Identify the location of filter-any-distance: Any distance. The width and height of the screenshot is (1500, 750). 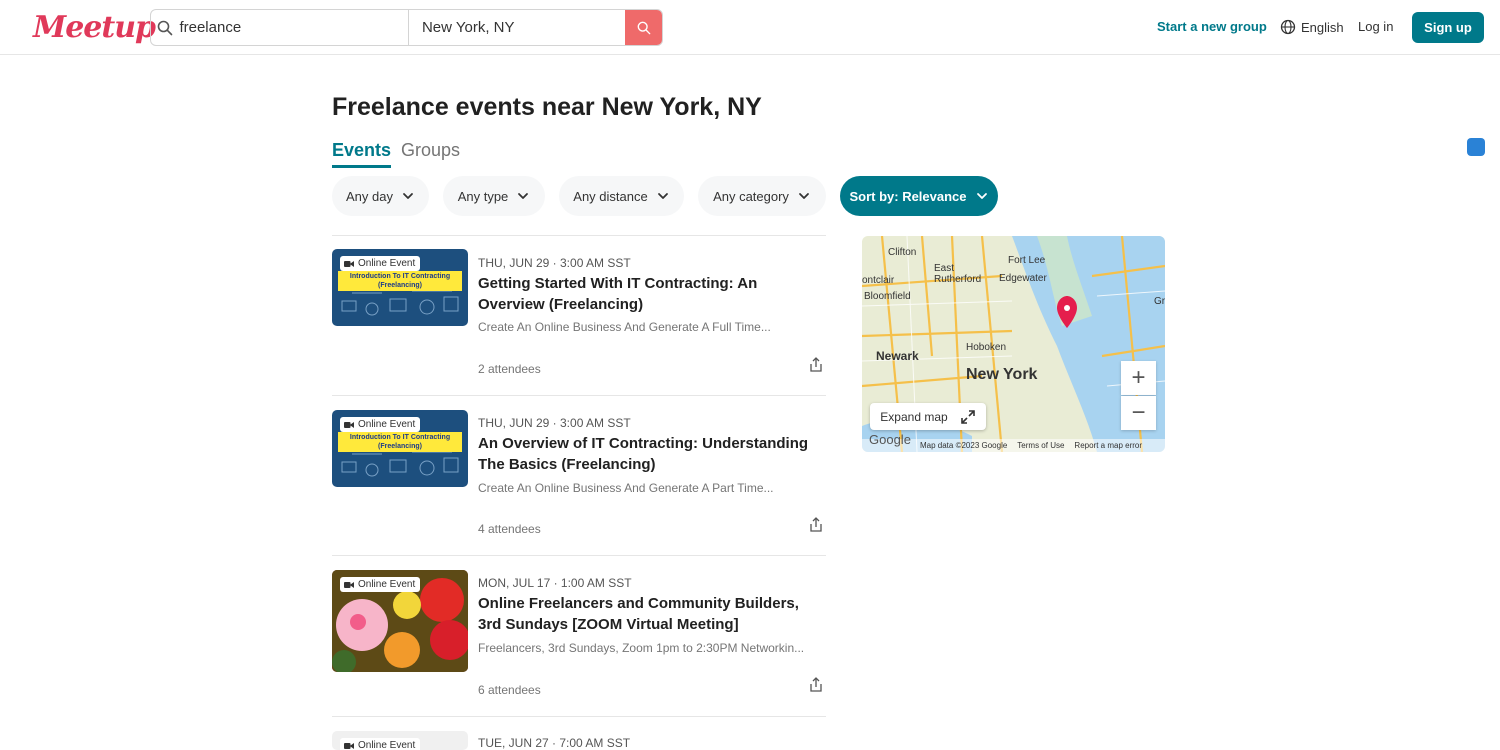
(621, 196).